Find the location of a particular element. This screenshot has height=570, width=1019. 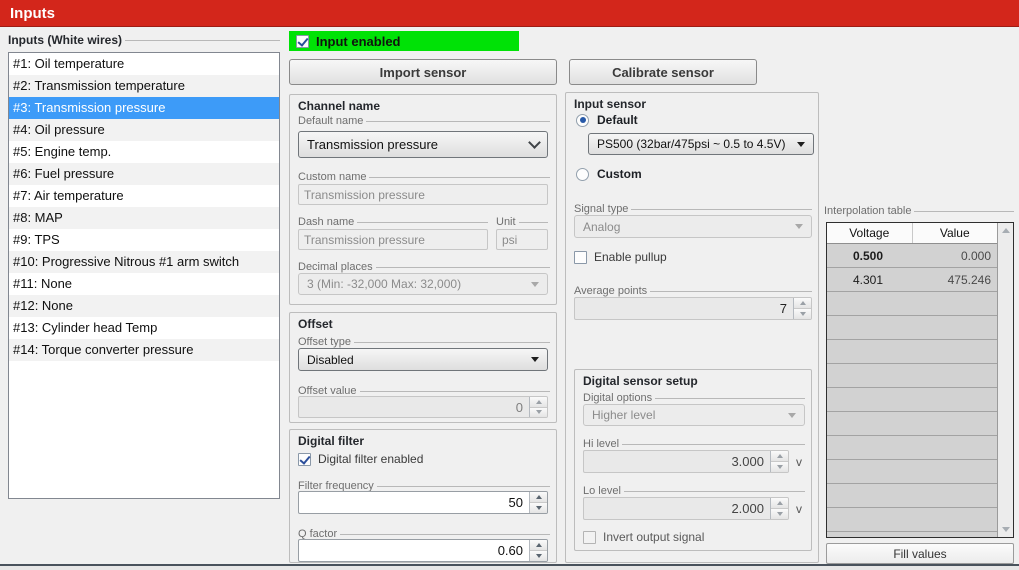

list-item-6: #6: Fuel pressure is located at coordinates (144, 174).